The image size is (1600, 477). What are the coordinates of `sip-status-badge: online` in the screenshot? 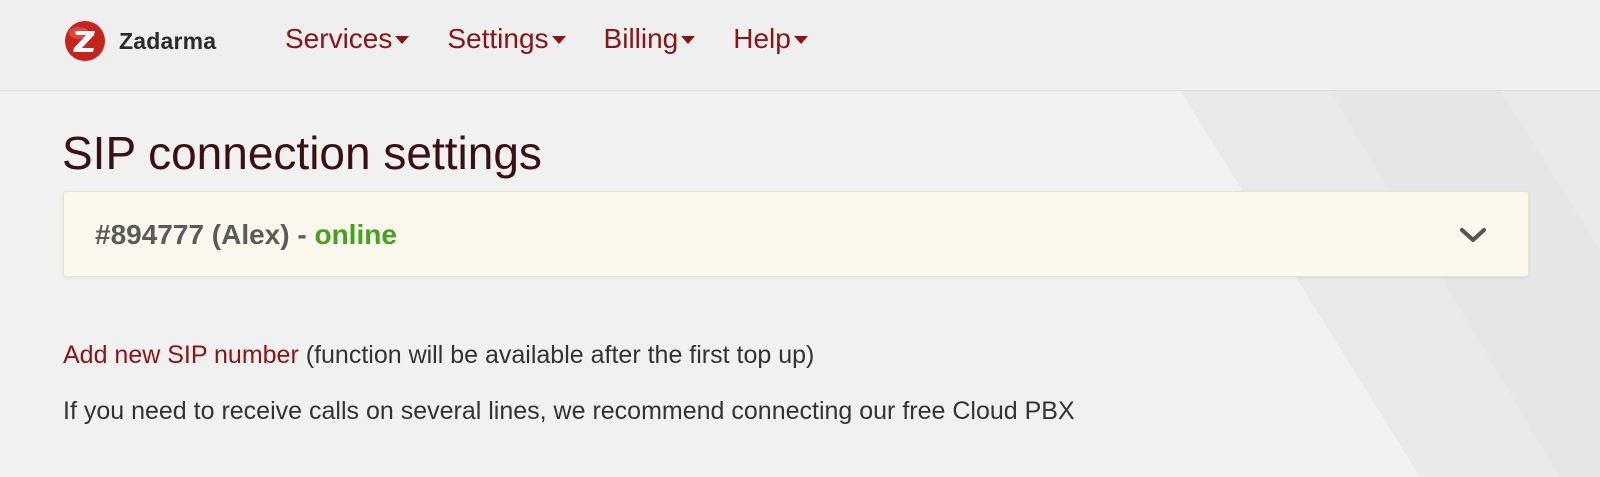 It's located at (355, 234).